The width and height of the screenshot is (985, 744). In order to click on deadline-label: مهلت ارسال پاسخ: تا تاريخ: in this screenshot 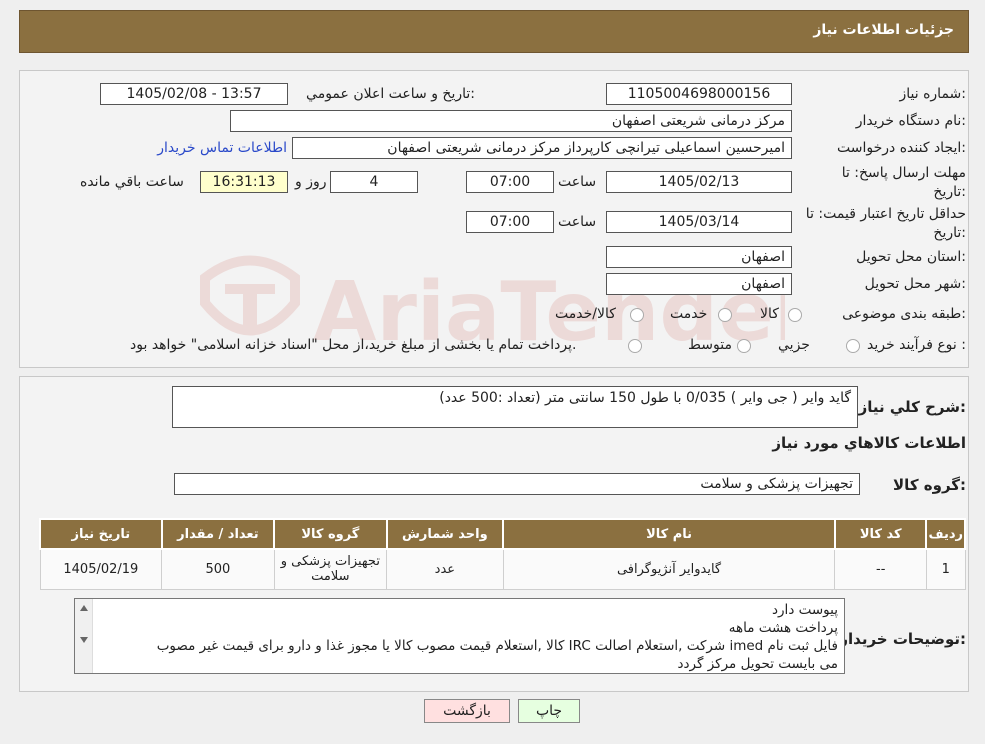, I will do `click(903, 182)`.